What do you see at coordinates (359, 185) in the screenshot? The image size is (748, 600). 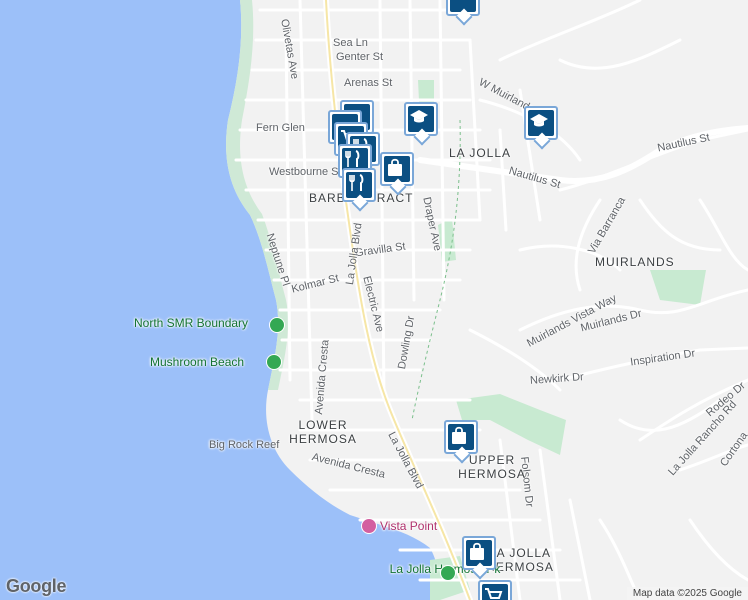 I see `restaurant-icon` at bounding box center [359, 185].